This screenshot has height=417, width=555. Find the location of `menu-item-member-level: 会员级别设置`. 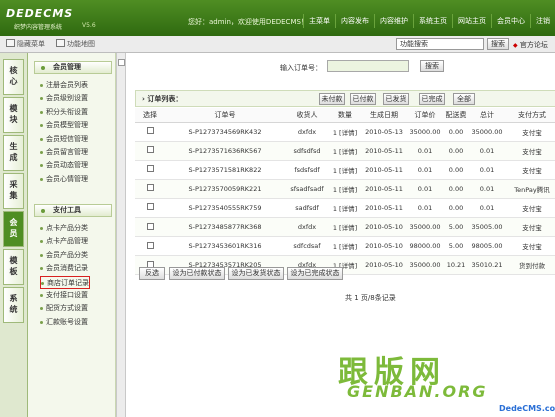

menu-item-member-level: 会员级别设置 is located at coordinates (76, 98).